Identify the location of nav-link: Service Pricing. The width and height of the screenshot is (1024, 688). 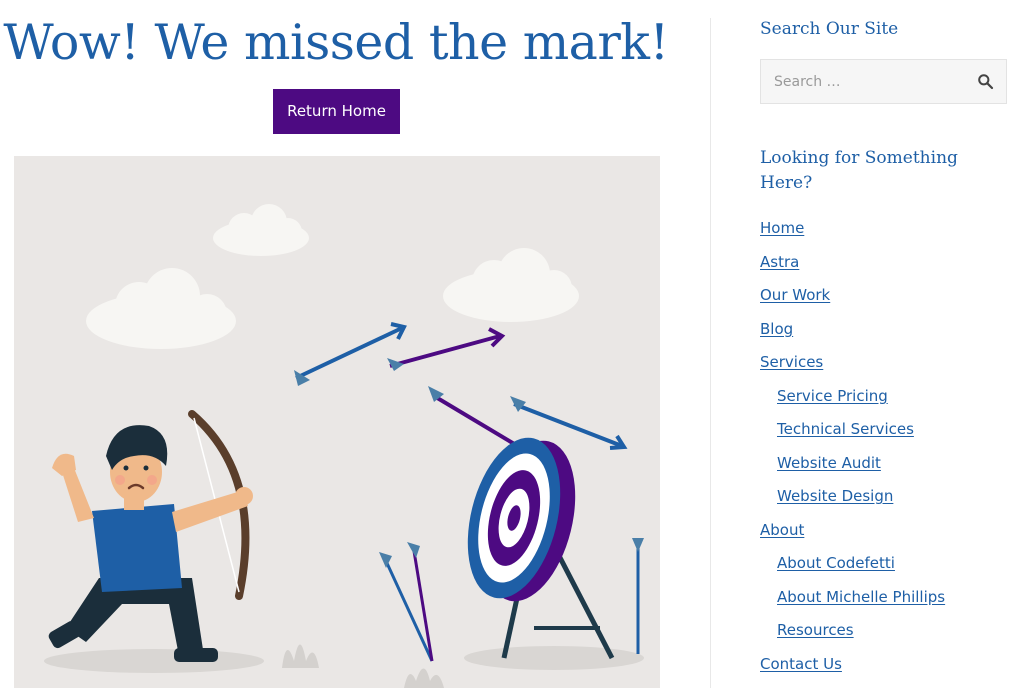
(832, 396).